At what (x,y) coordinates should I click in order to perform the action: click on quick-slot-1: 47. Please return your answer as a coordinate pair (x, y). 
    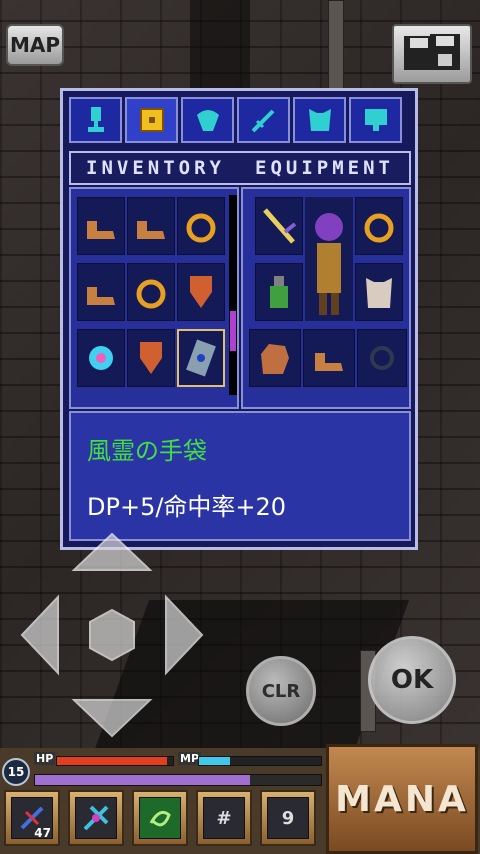
    Looking at the image, I should click on (32, 818).